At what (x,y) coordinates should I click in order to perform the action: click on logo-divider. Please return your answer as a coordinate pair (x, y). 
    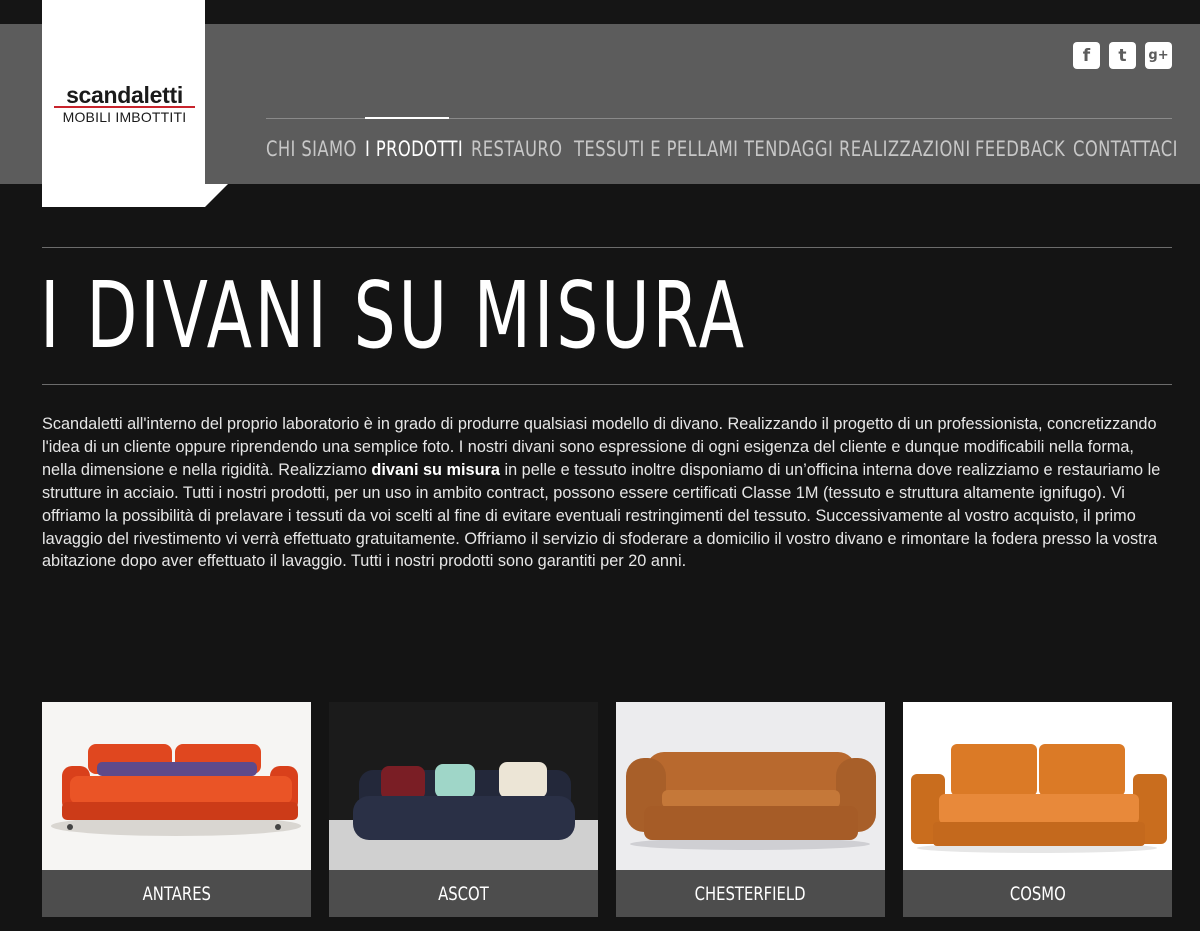
    Looking at the image, I should click on (124, 107).